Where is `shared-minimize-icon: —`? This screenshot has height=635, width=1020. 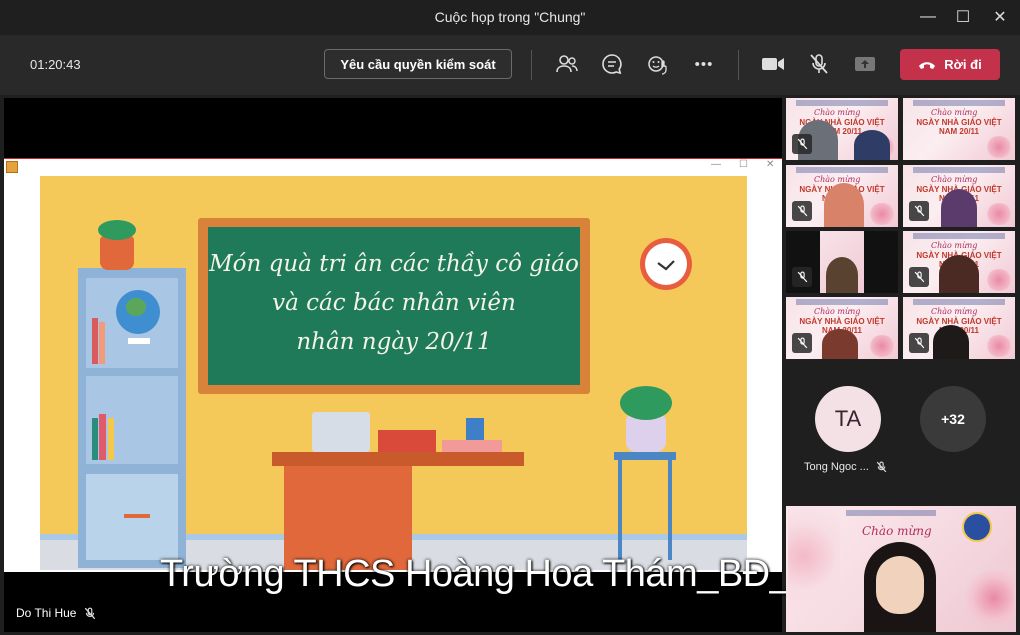 shared-minimize-icon: — is located at coordinates (716, 164).